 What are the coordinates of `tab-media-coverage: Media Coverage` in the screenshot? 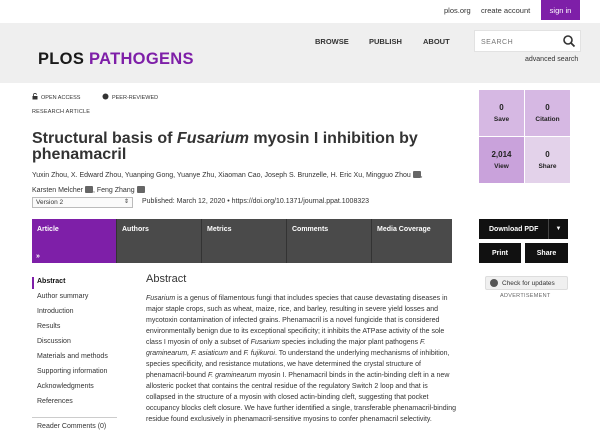 It's located at (412, 241).